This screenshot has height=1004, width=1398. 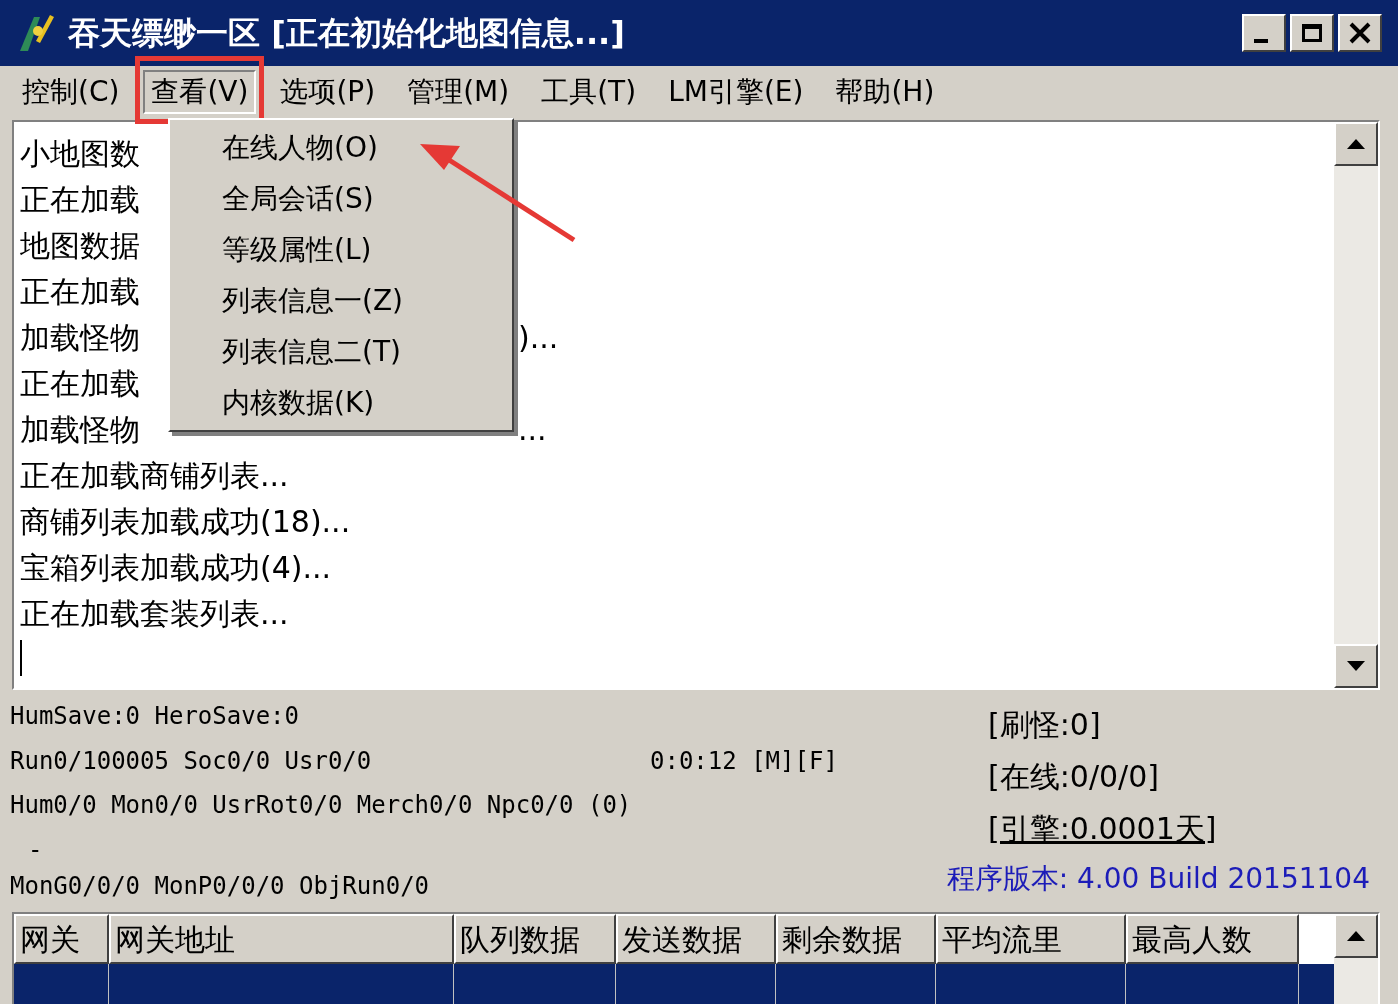 I want to click on close-button, so click(x=1360, y=33).